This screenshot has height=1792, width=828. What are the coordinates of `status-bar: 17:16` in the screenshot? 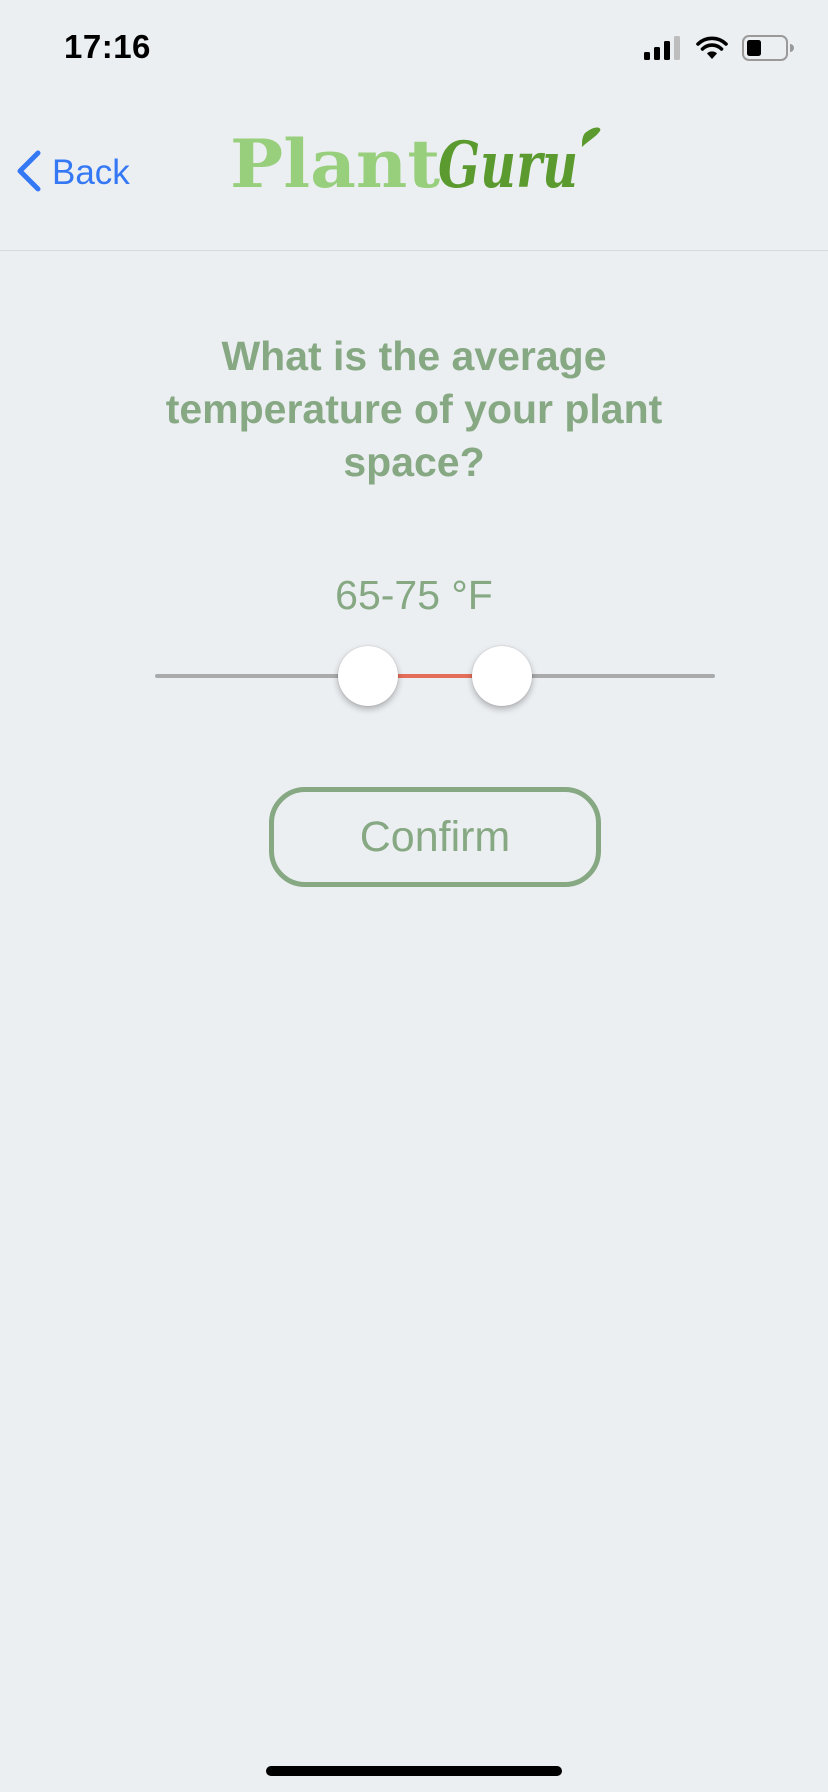 It's located at (414, 50).